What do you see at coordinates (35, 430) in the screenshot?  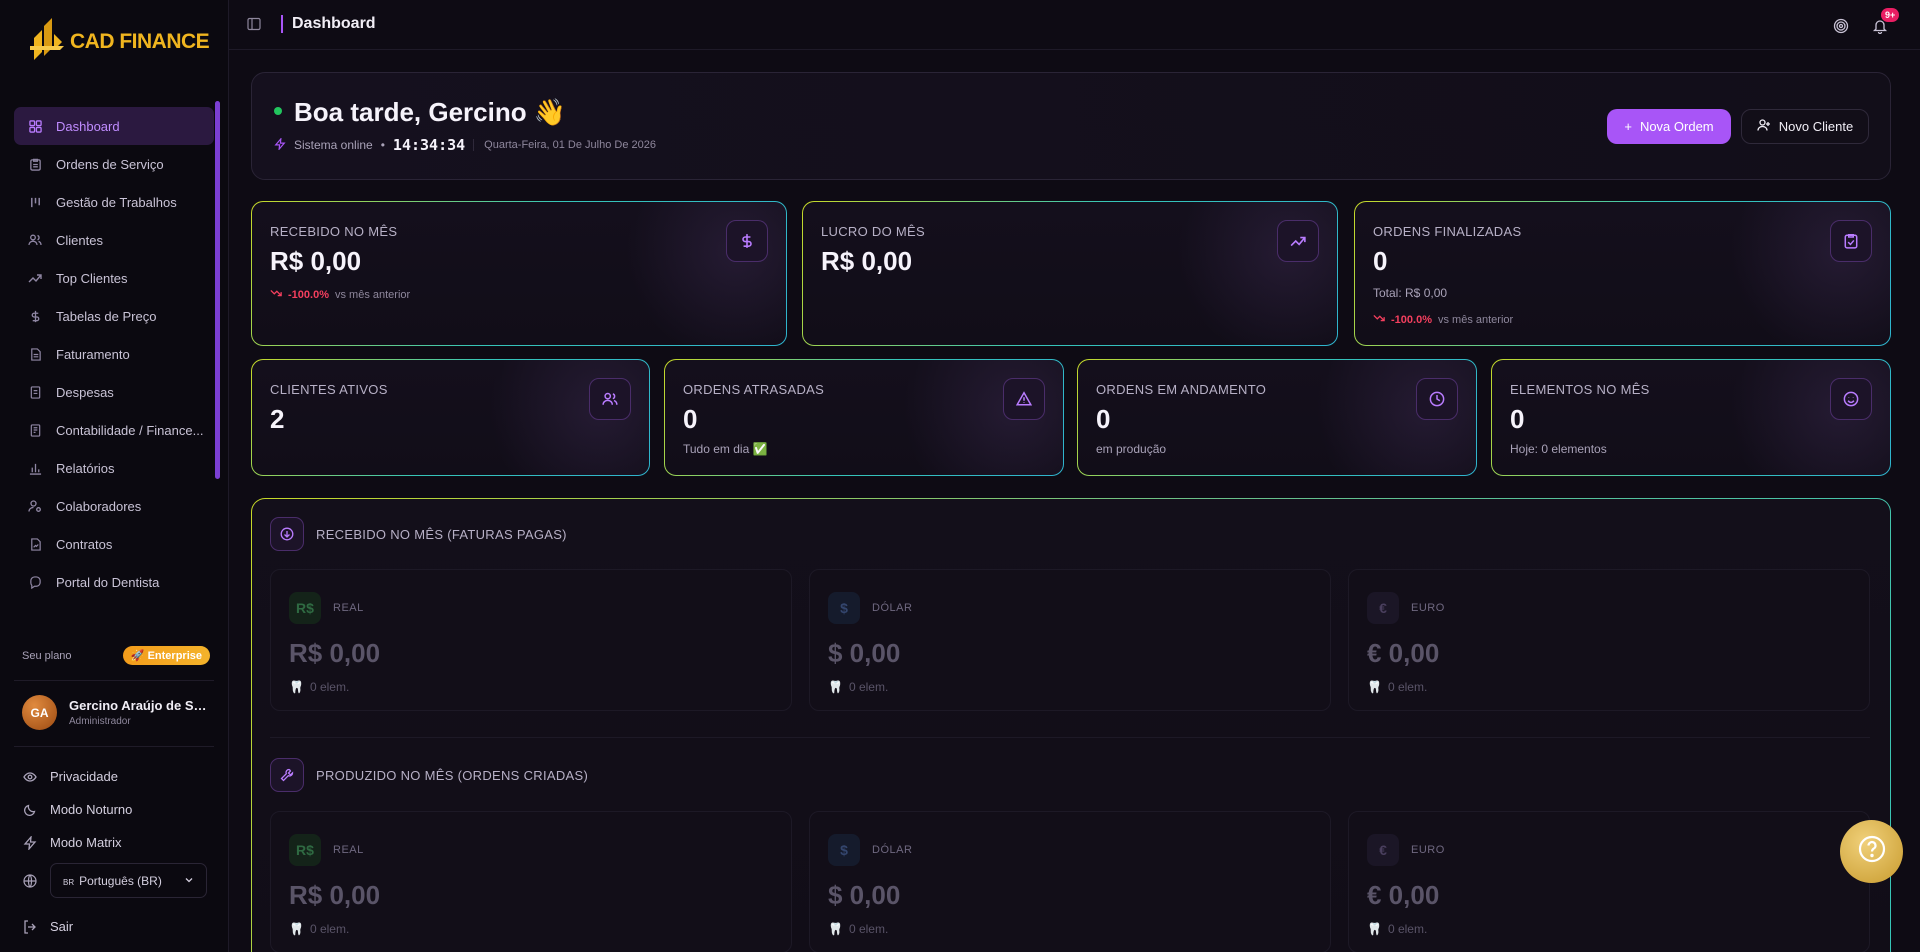 I see `book-icon` at bounding box center [35, 430].